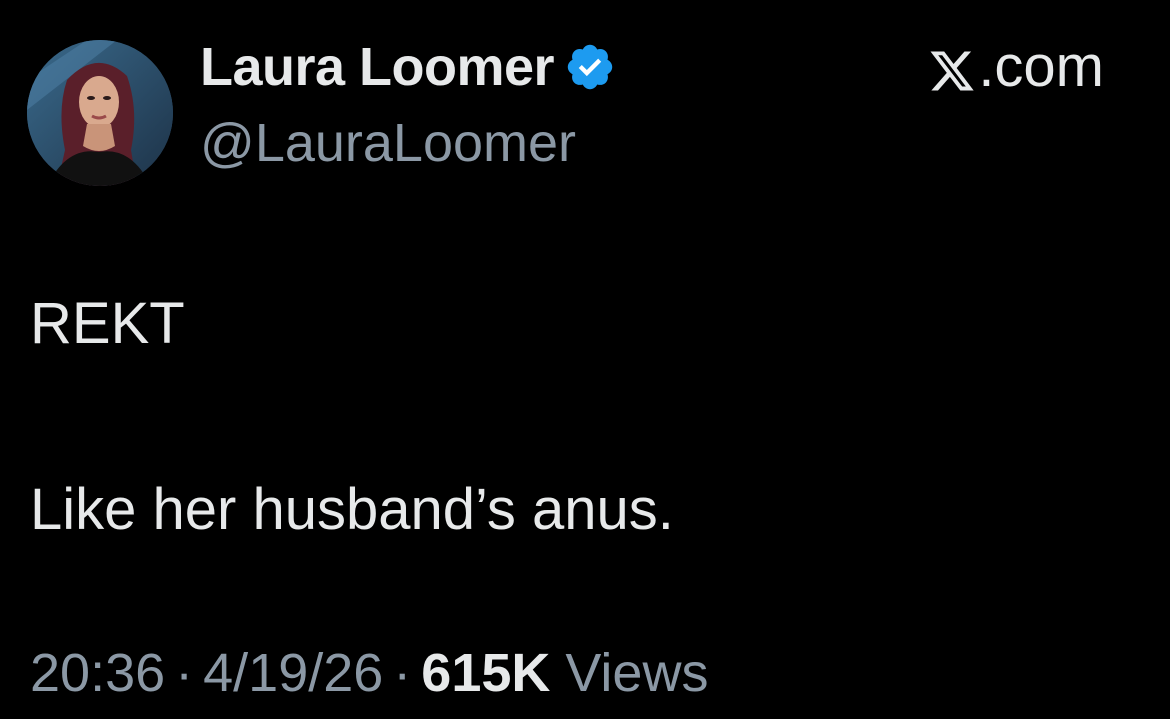 This screenshot has height=719, width=1170. I want to click on tweet-text-line-1: REKT, so click(107, 323).